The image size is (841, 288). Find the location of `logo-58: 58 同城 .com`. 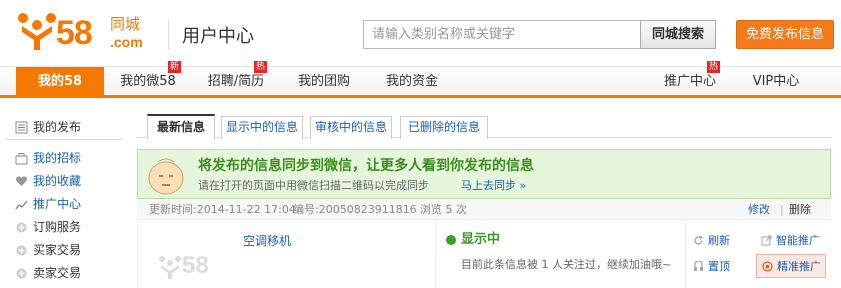

logo-58: 58 同城 .com is located at coordinates (89, 33).